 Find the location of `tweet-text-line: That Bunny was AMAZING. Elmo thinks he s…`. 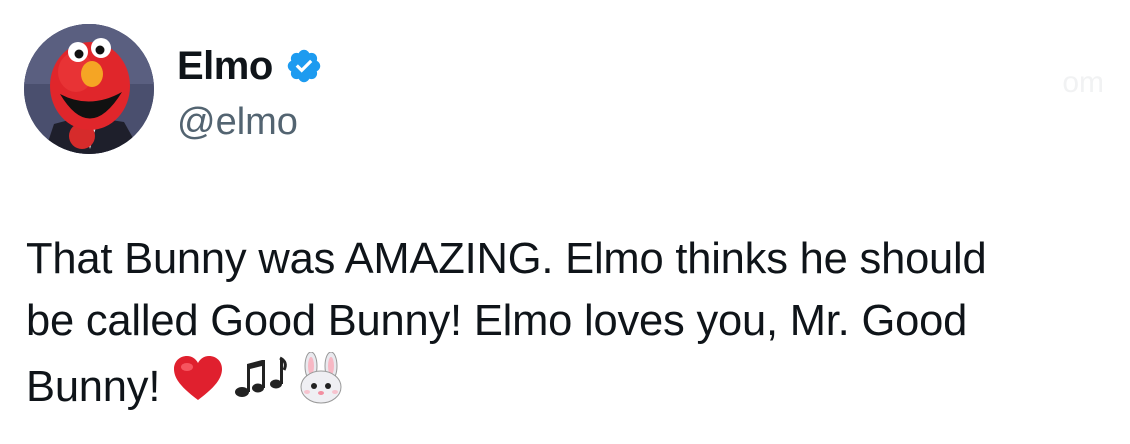

tweet-text-line: That Bunny was AMAZING. Elmo thinks he s… is located at coordinates (506, 259).